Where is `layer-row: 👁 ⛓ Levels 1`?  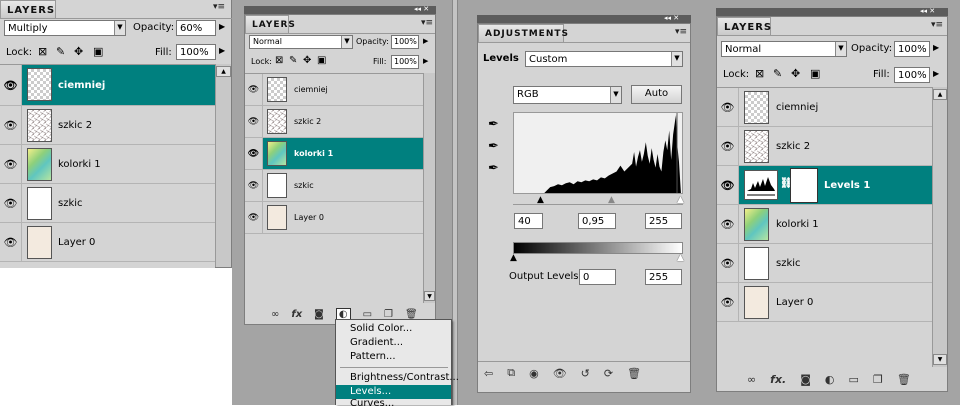 layer-row: 👁 ⛓ Levels 1 is located at coordinates (824, 185).